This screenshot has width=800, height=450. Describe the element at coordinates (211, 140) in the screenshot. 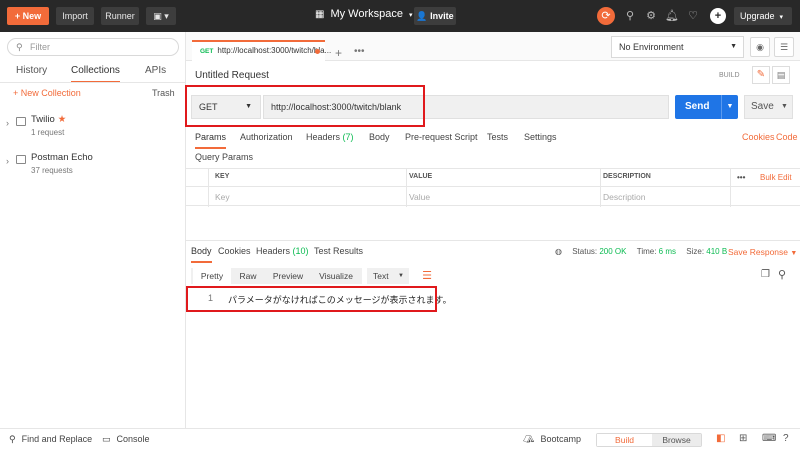

I see `tab-params: Params` at that location.